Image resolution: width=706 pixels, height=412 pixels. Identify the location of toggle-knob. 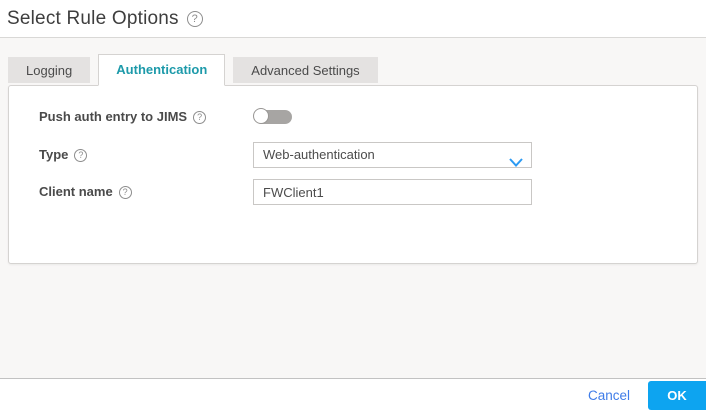
(261, 116).